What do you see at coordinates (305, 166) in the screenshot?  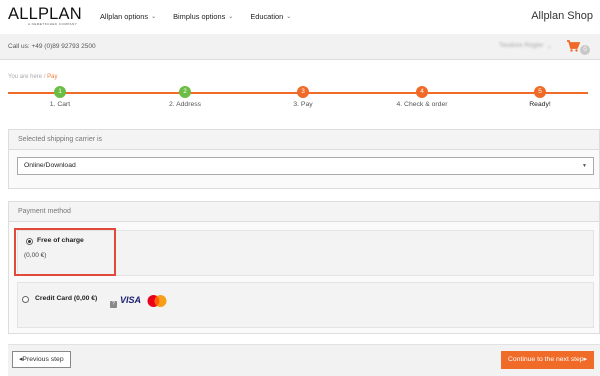 I see `shipping-carrier-select: Online/Download ▼` at bounding box center [305, 166].